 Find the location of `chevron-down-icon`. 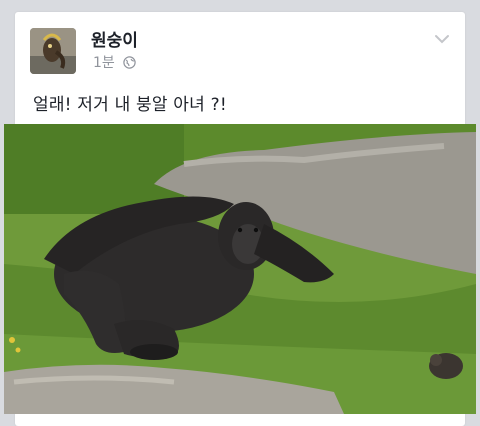

chevron-down-icon is located at coordinates (442, 37).